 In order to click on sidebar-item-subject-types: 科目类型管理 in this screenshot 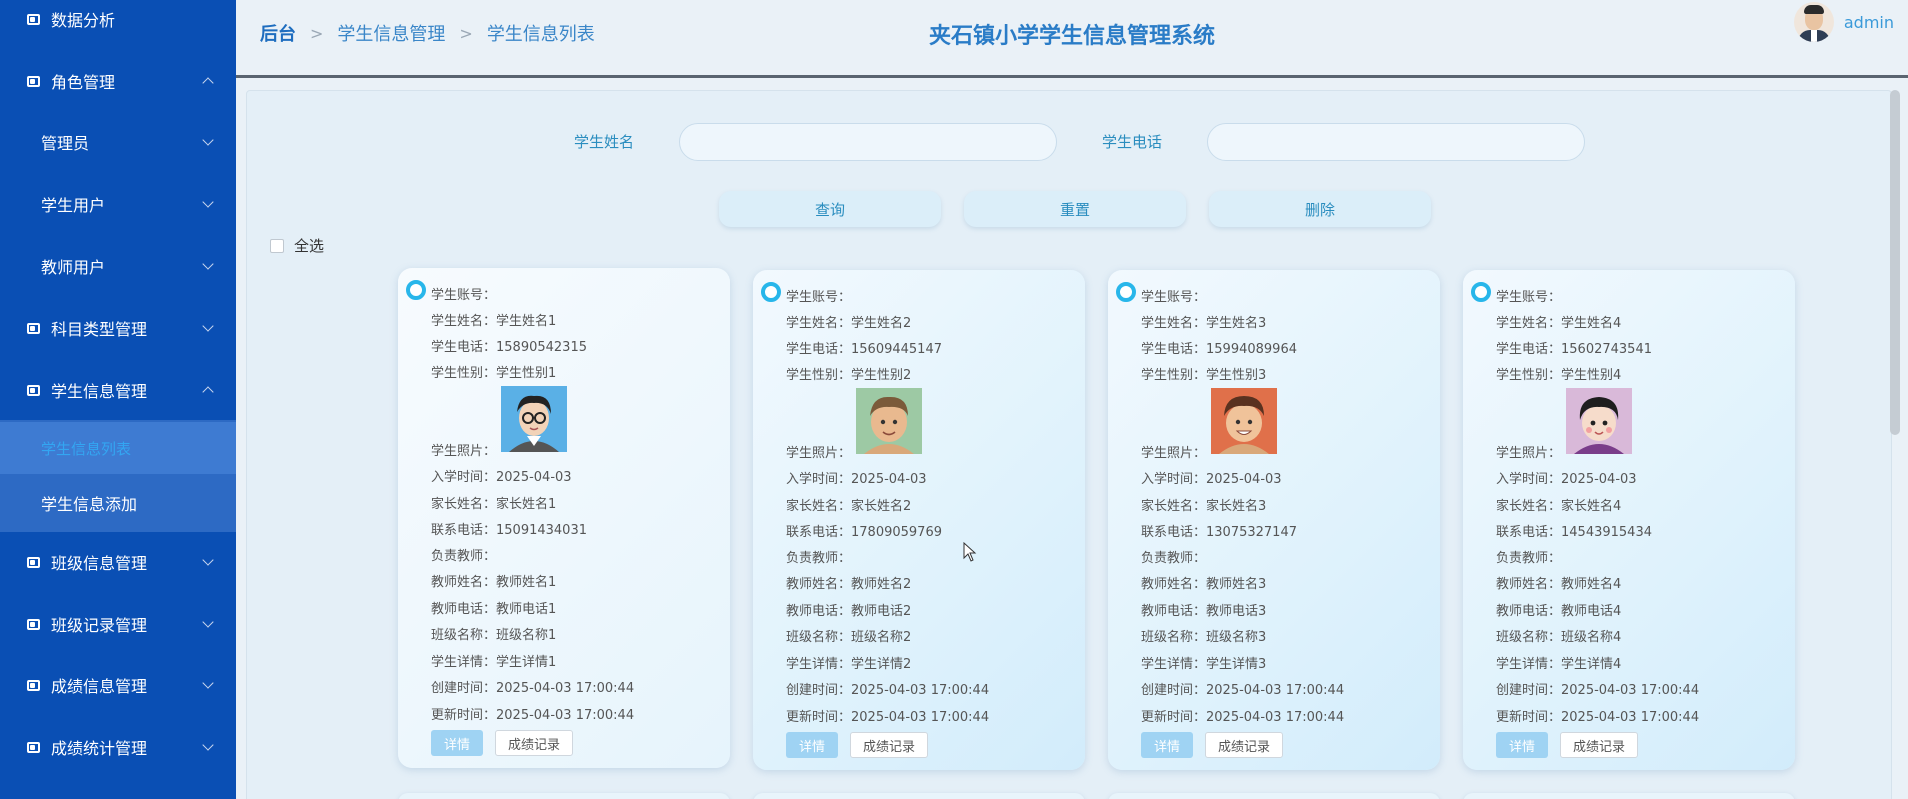, I will do `click(118, 328)`.